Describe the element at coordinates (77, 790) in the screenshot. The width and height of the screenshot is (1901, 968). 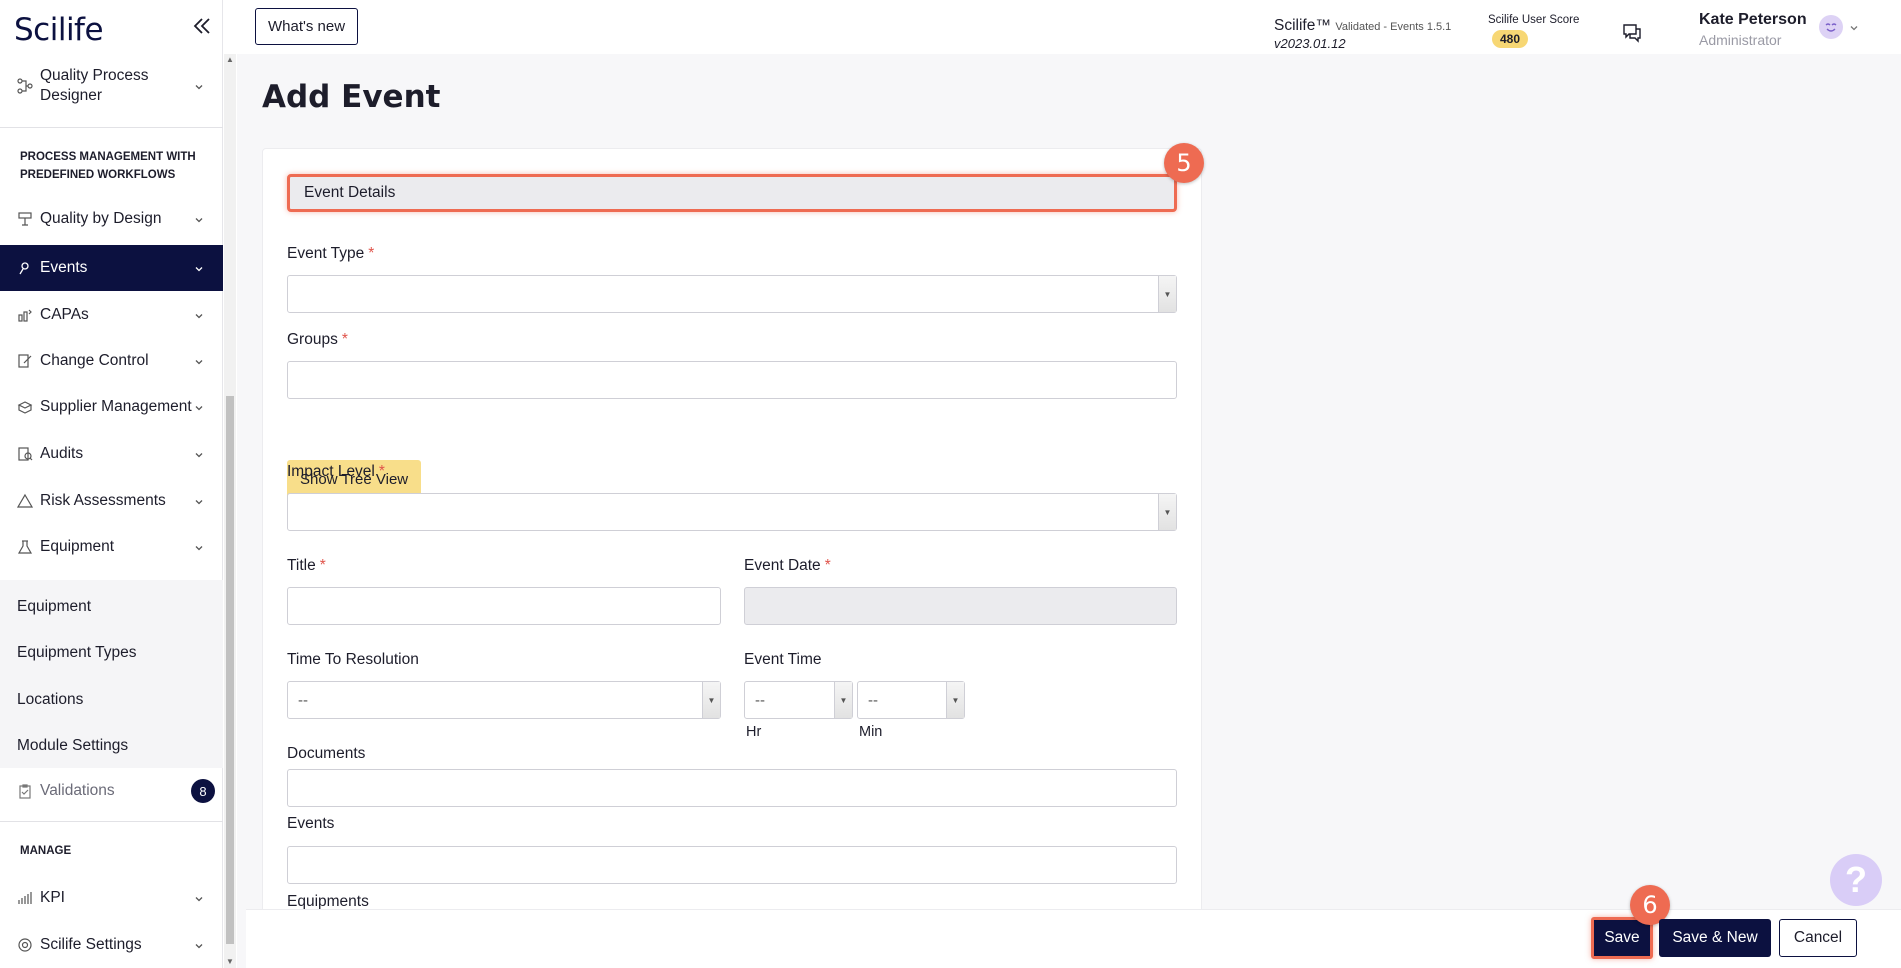
I see `sidebar-item-label: Validations` at that location.